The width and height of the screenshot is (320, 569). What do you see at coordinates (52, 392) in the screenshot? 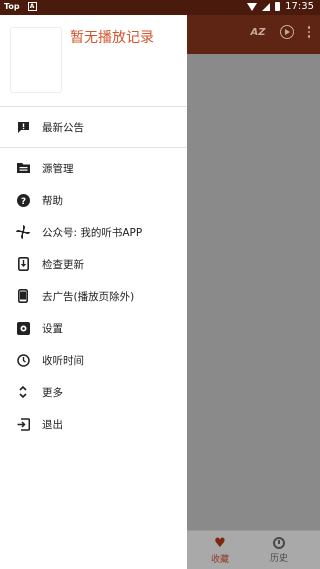
I see `menu-label: 更多` at bounding box center [52, 392].